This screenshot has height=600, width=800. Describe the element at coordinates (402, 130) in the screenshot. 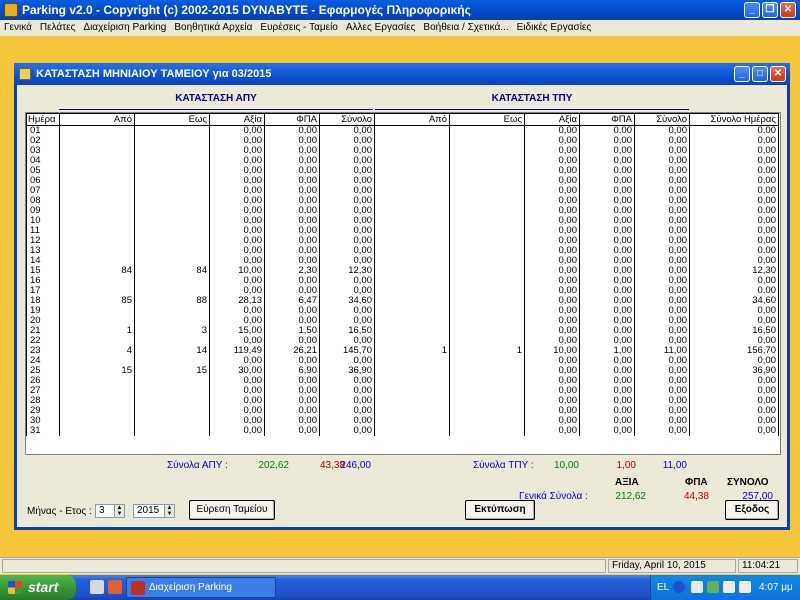

I see `table-row: 01 0,00 0,00 0,00 0,00 0,00 0,00 0,00` at that location.